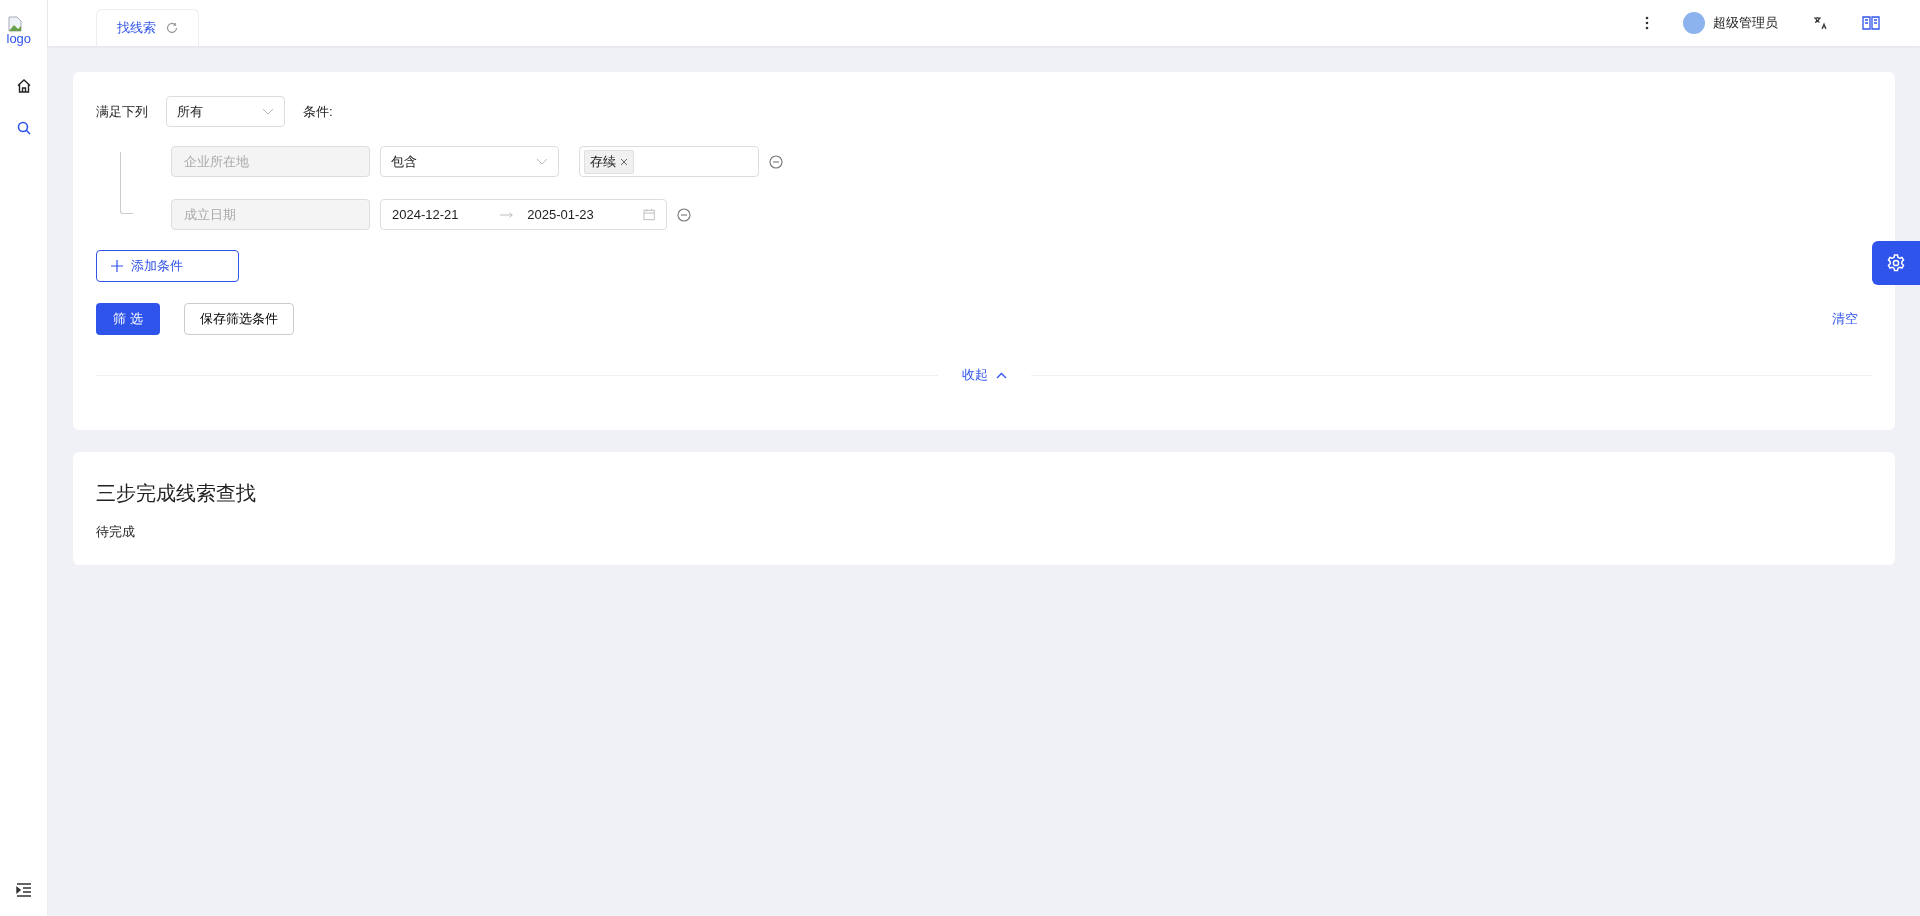 The width and height of the screenshot is (1920, 916). I want to click on broken-logo-image: logo, so click(23, 31).